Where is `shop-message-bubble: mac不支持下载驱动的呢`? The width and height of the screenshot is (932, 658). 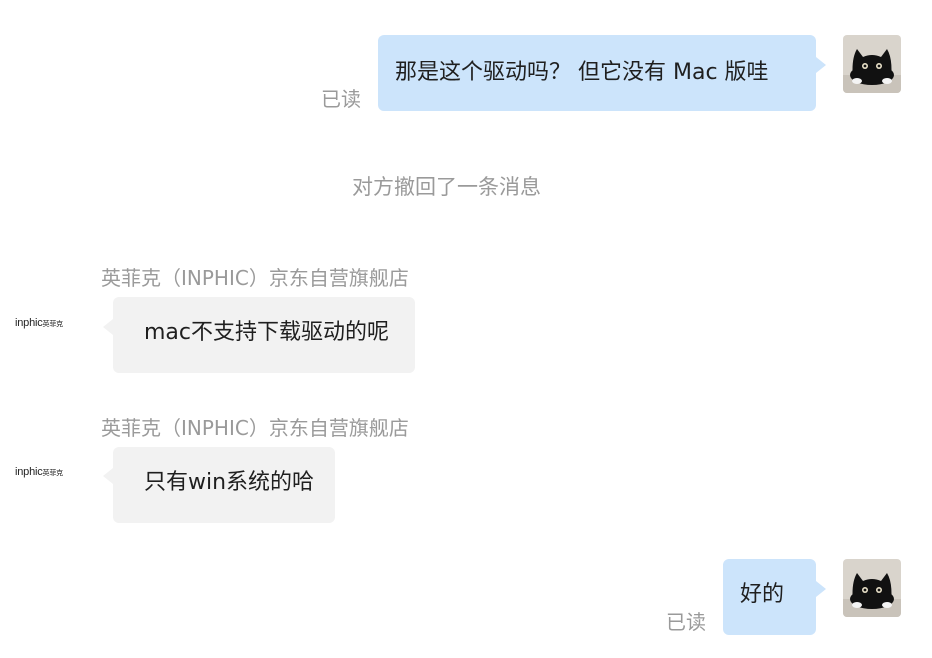
shop-message-bubble: mac不支持下载驱动的呢 is located at coordinates (264, 335).